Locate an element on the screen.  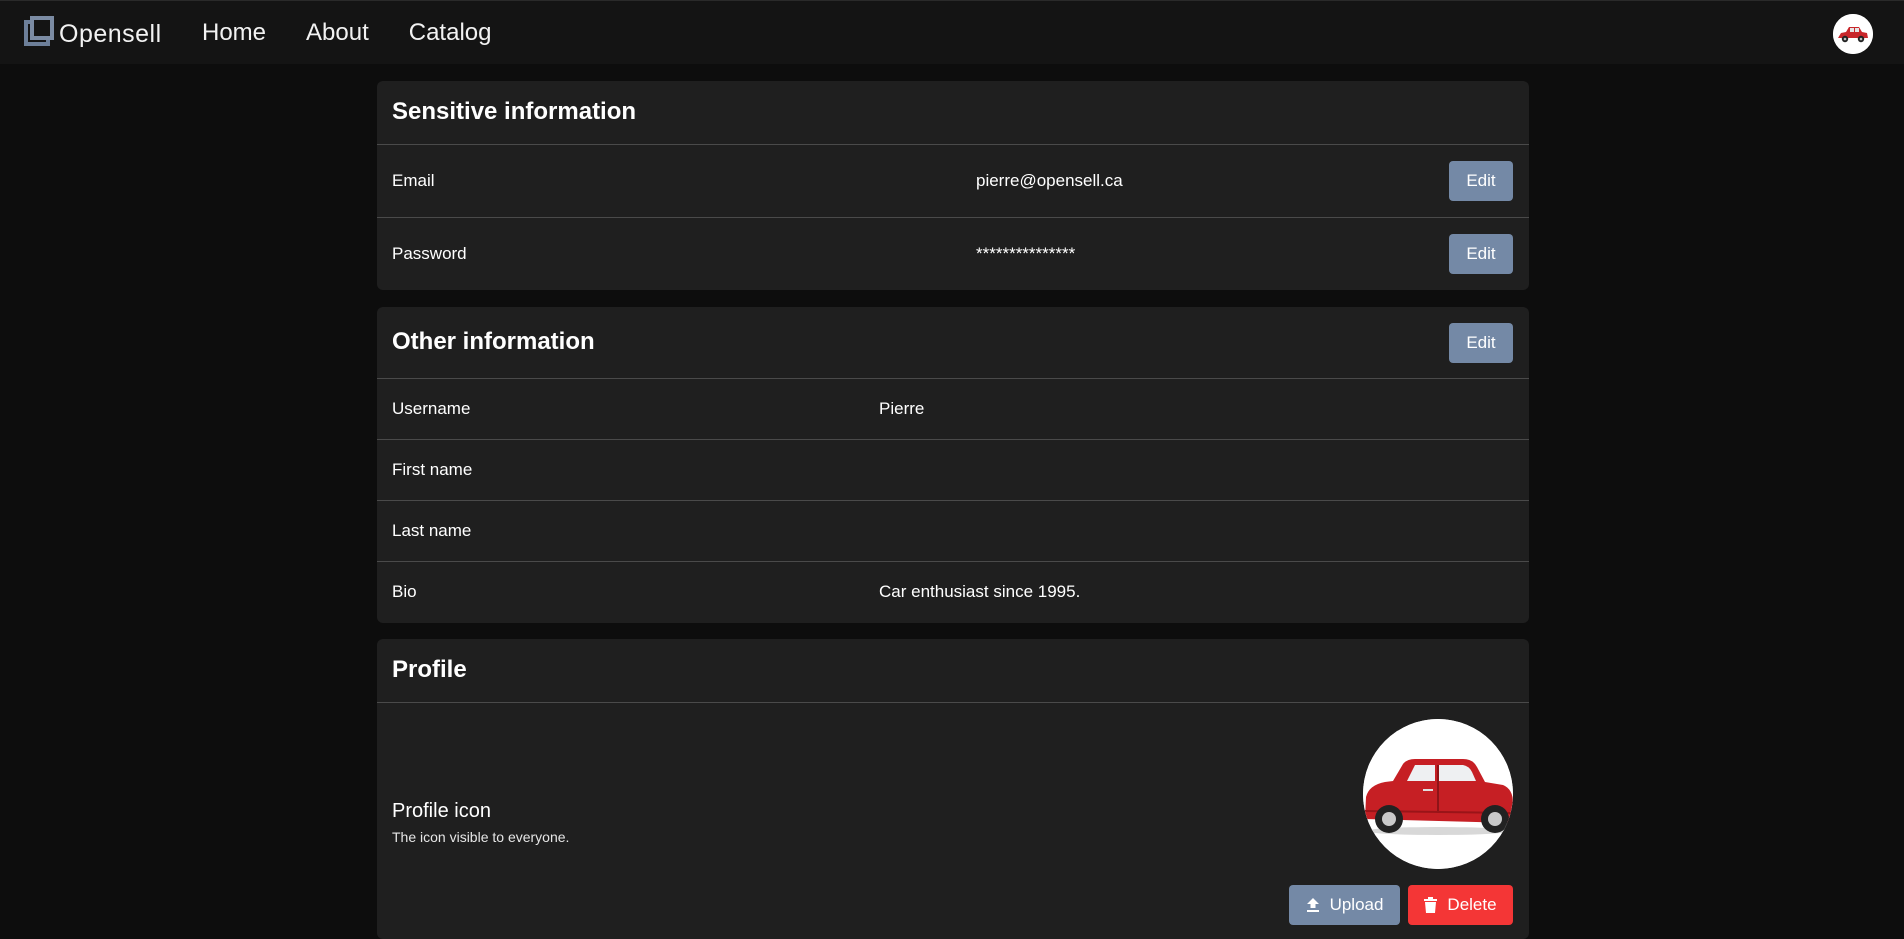
profile-title: Profile is located at coordinates (429, 669).